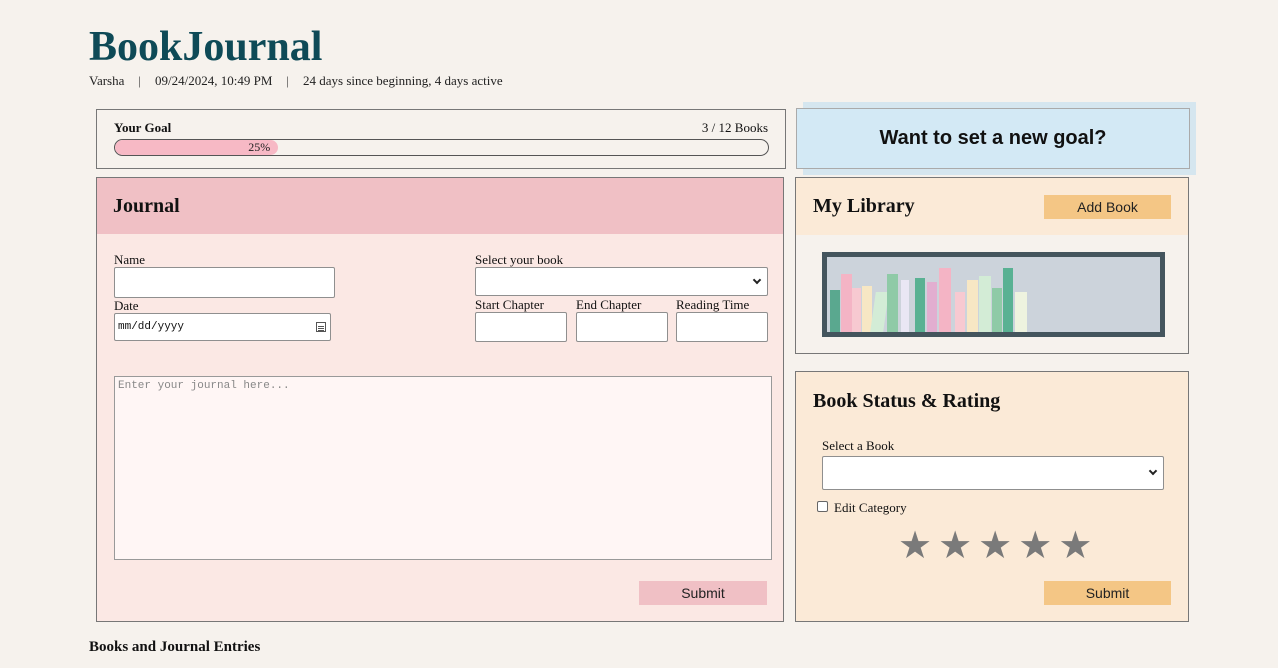  What do you see at coordinates (519, 259) in the screenshot?
I see `book-select-label: Select your book` at bounding box center [519, 259].